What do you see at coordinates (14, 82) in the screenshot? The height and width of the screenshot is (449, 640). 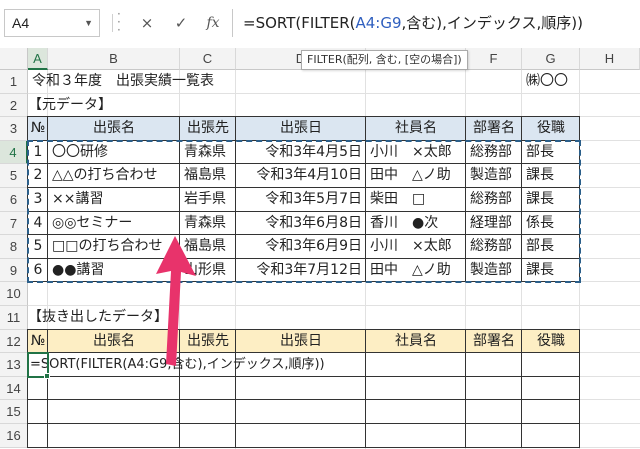 I see `row-header-1: 1` at bounding box center [14, 82].